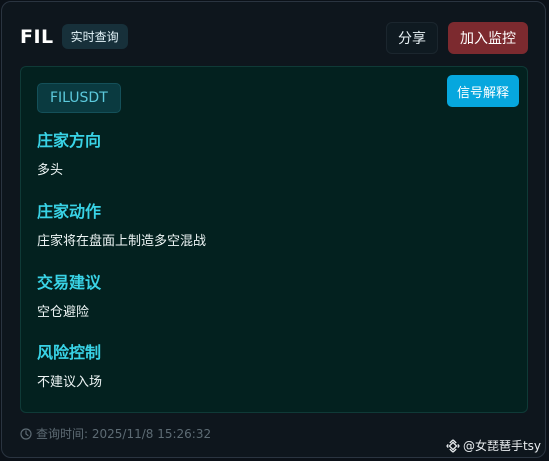 This screenshot has width=549, height=461. I want to click on realtime-badge: 实时查询, so click(94, 36).